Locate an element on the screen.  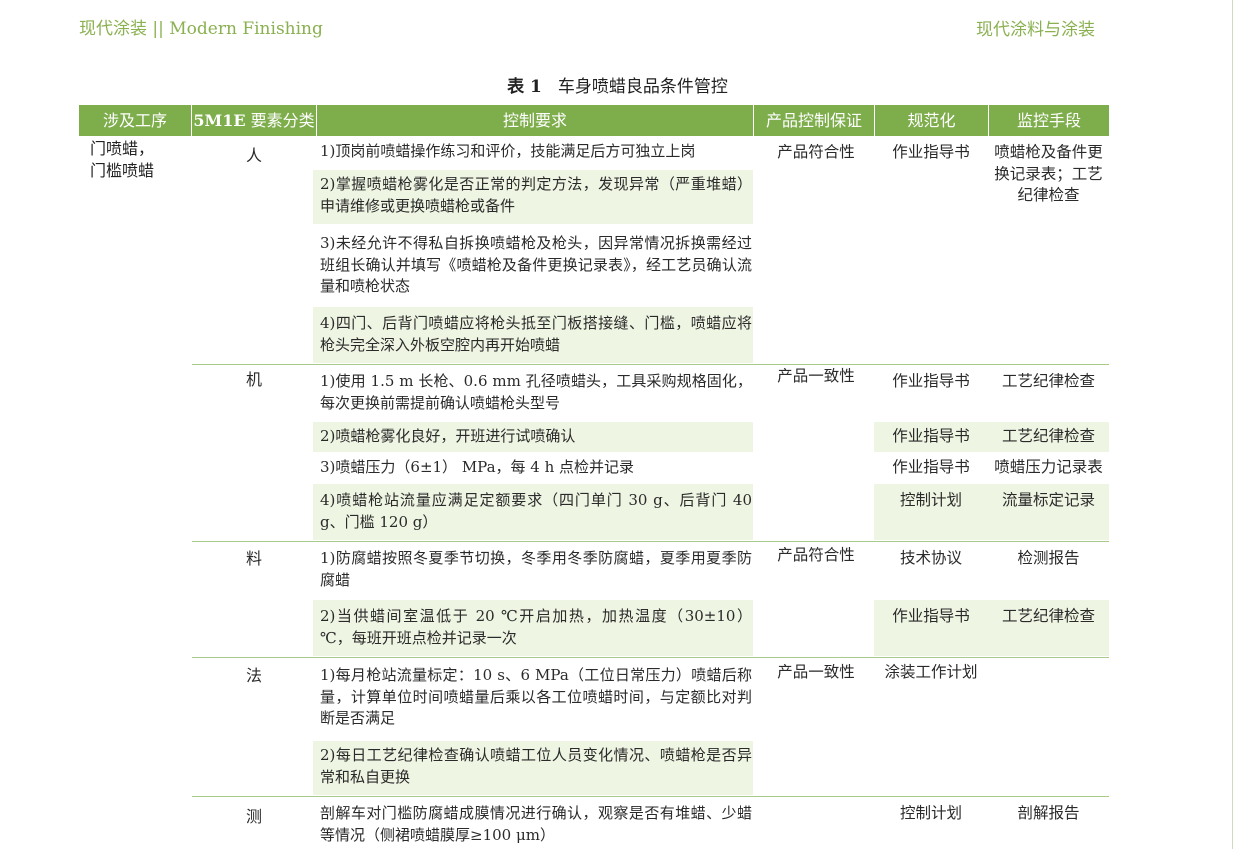
category-machine: 机 is located at coordinates (253, 379).